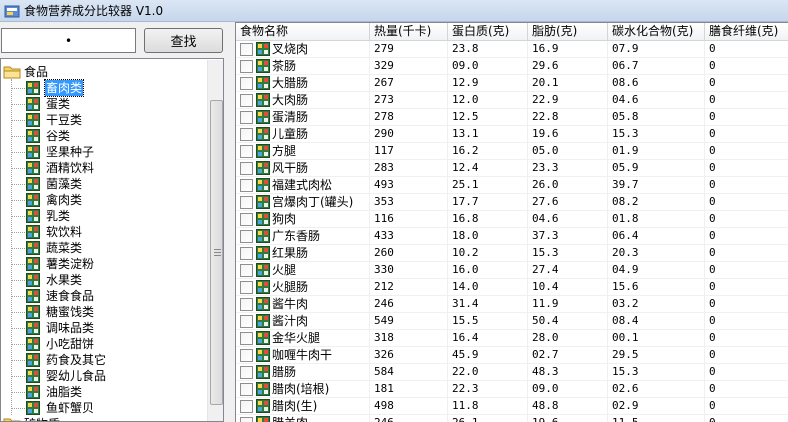 This screenshot has width=788, height=422. What do you see at coordinates (303, 304) in the screenshot?
I see `cell-food-name: 酱牛肉` at bounding box center [303, 304].